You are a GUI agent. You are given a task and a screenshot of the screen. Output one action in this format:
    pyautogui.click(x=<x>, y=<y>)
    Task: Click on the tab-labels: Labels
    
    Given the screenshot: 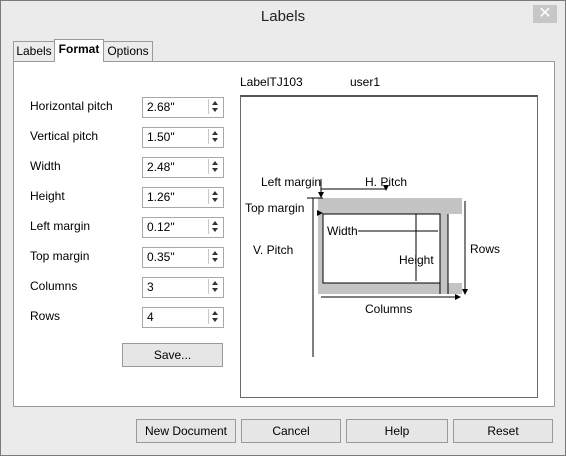 What is the action you would take?
    pyautogui.click(x=34, y=51)
    